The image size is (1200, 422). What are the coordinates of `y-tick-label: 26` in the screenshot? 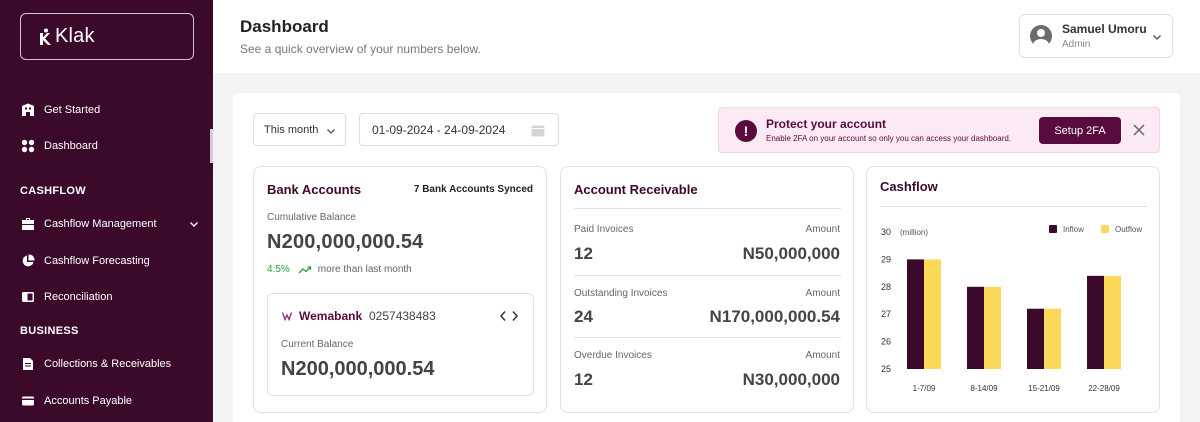 It's located at (886, 342).